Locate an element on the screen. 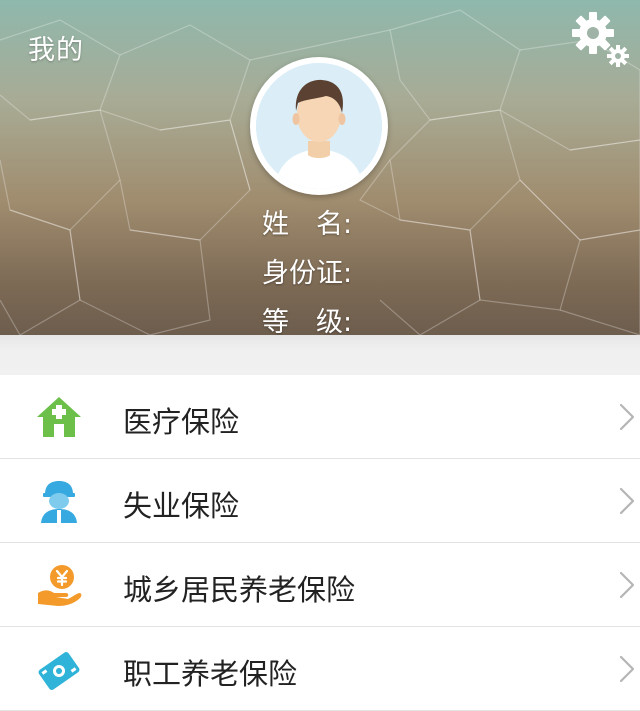  settings-button is located at coordinates (600, 39).